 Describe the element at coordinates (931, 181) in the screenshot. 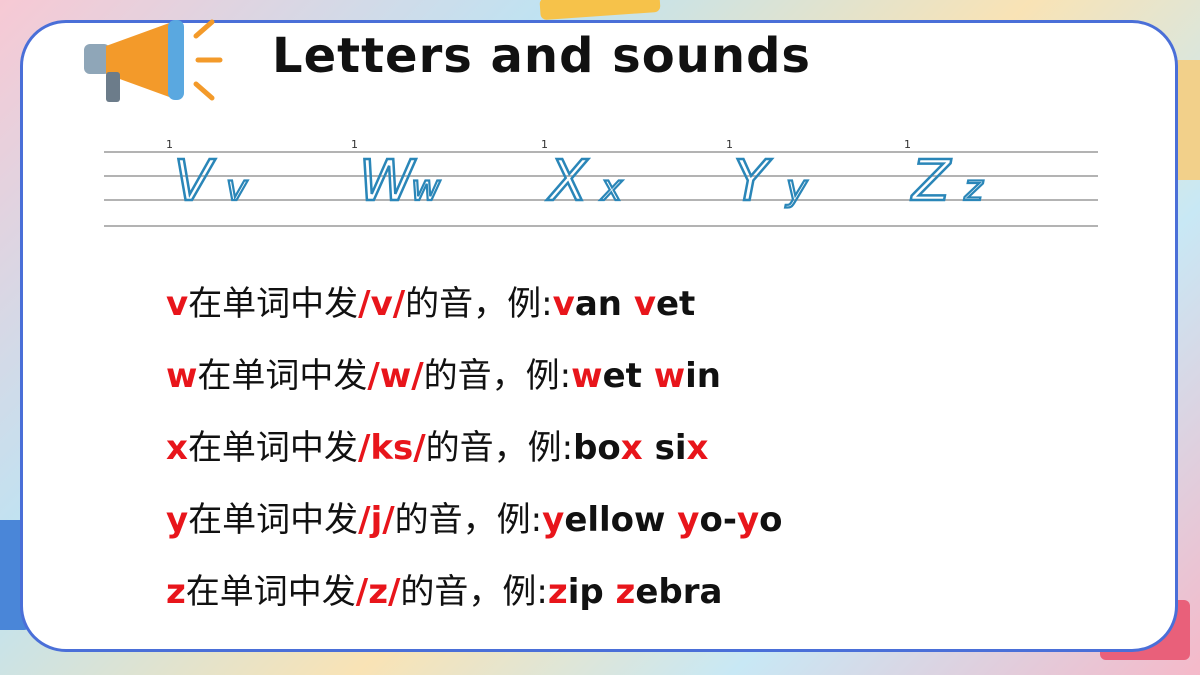

I see `uppercase-z: Z` at that location.